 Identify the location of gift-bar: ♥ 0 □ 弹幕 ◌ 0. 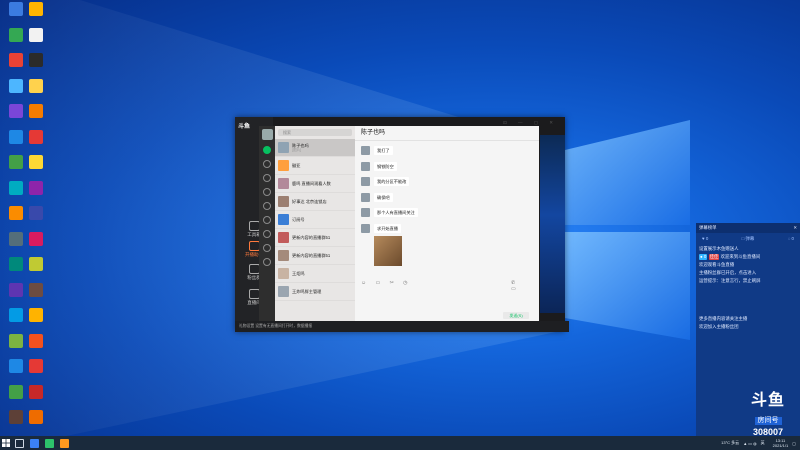
(748, 239).